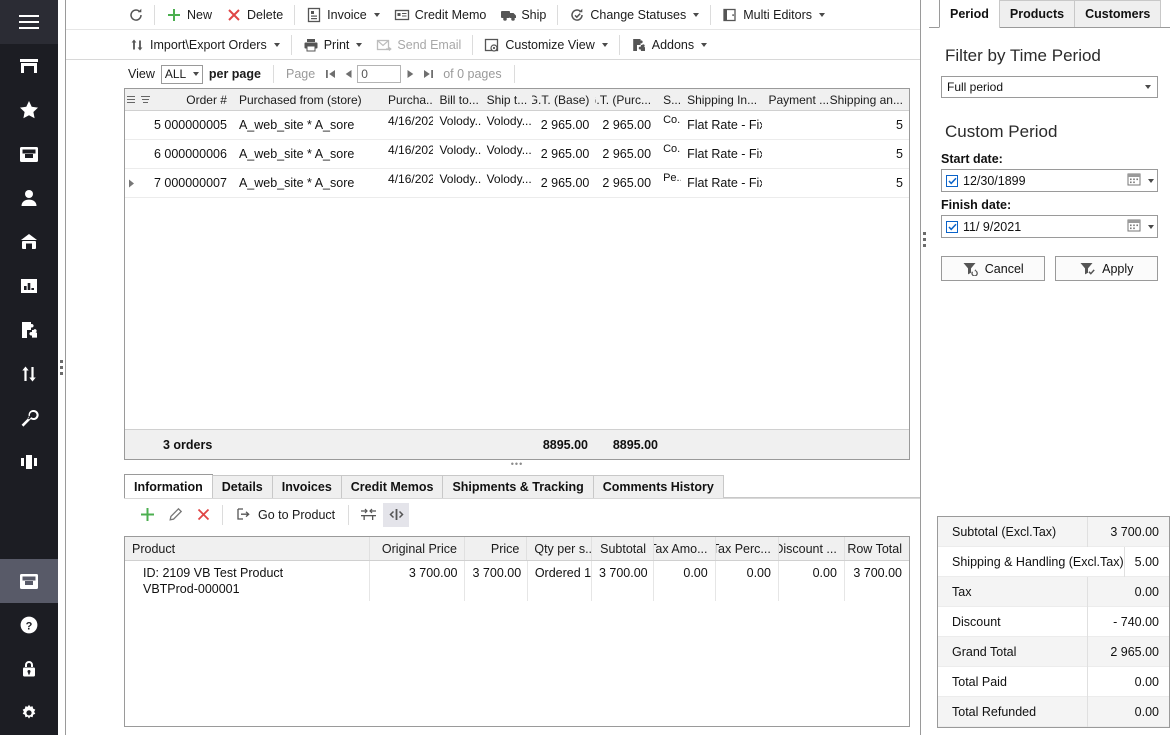 This screenshot has height=735, width=1170. What do you see at coordinates (154, 14) in the screenshot?
I see `toolbar-separator` at bounding box center [154, 14].